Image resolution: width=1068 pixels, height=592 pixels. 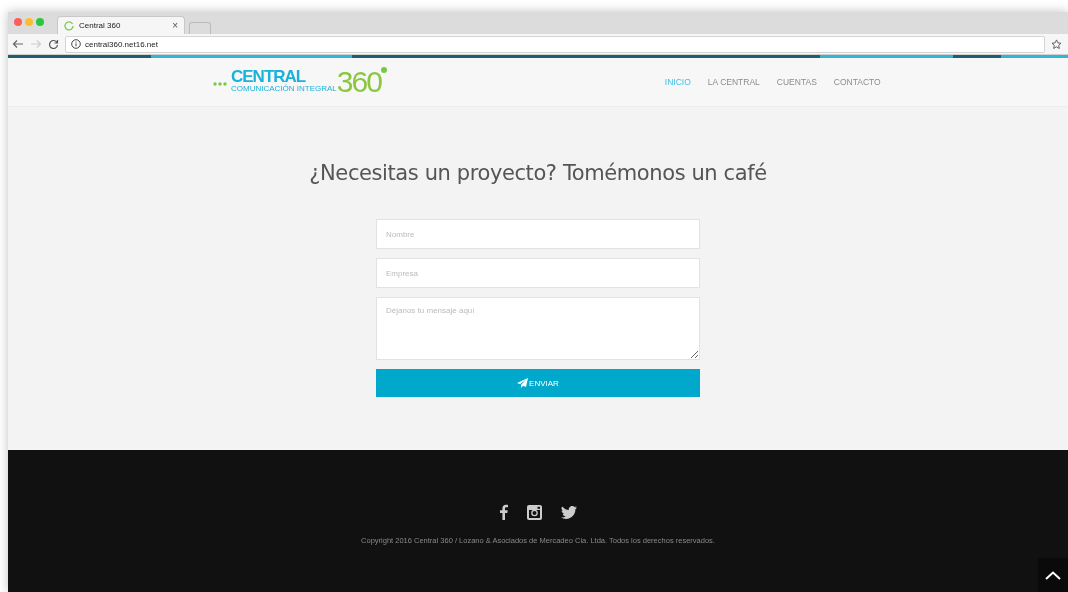 What do you see at coordinates (538, 383) in the screenshot?
I see `send-button: ENVIAR` at bounding box center [538, 383].